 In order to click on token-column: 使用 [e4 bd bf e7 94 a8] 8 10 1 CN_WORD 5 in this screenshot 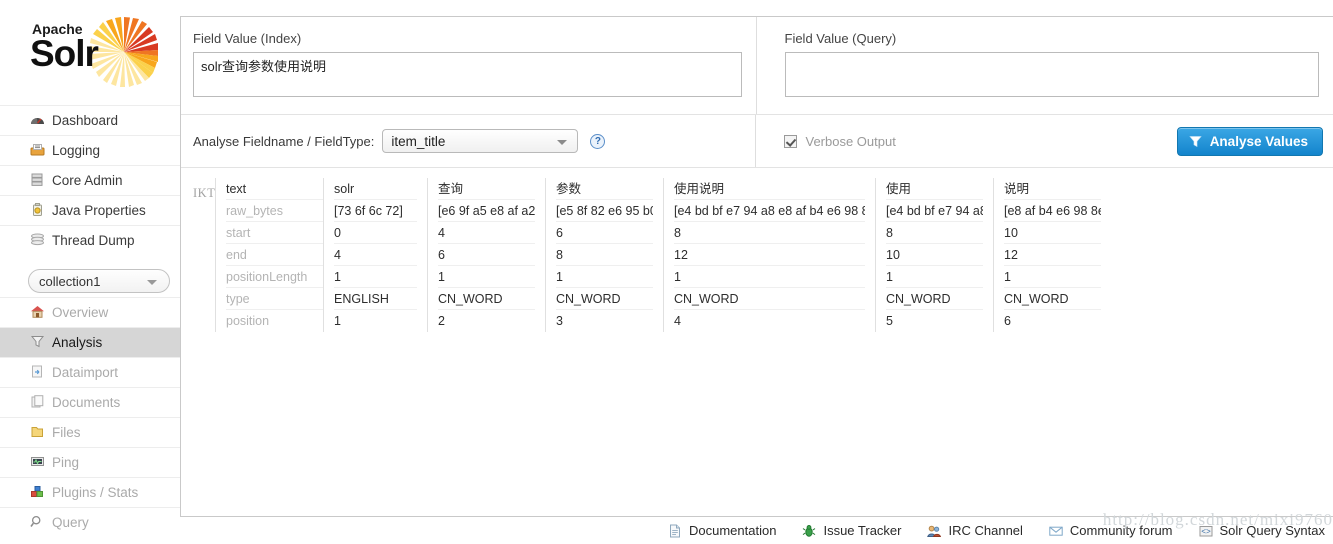, I will do `click(934, 255)`.